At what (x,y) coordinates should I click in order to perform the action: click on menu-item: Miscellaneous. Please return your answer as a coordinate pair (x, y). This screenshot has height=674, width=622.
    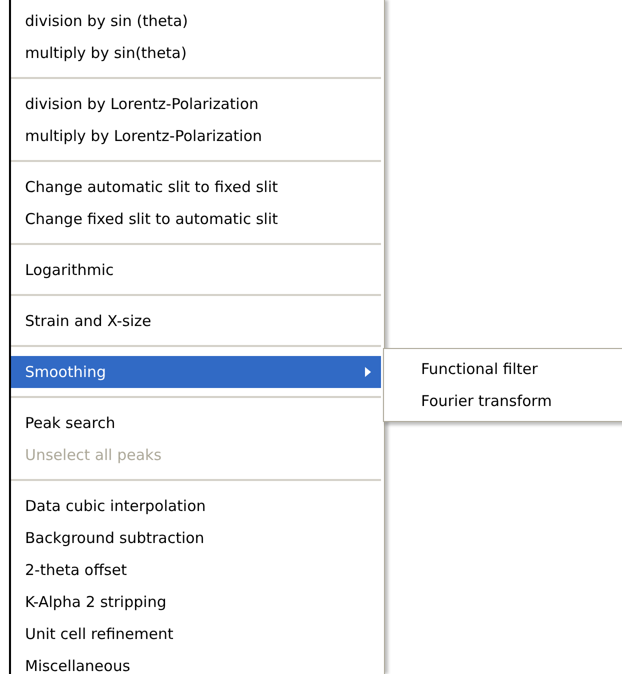
    Looking at the image, I should click on (196, 662).